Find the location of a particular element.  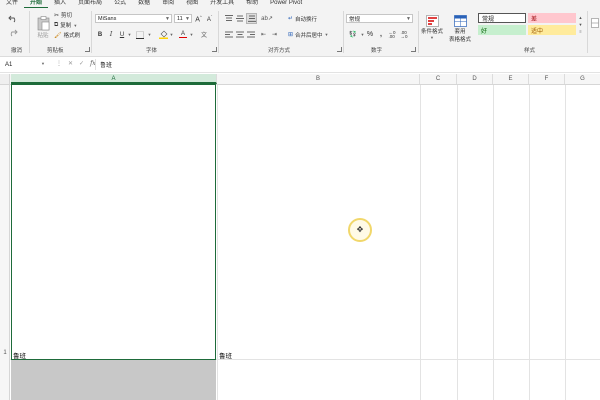

tab-home: 开始 is located at coordinates (36, 4).